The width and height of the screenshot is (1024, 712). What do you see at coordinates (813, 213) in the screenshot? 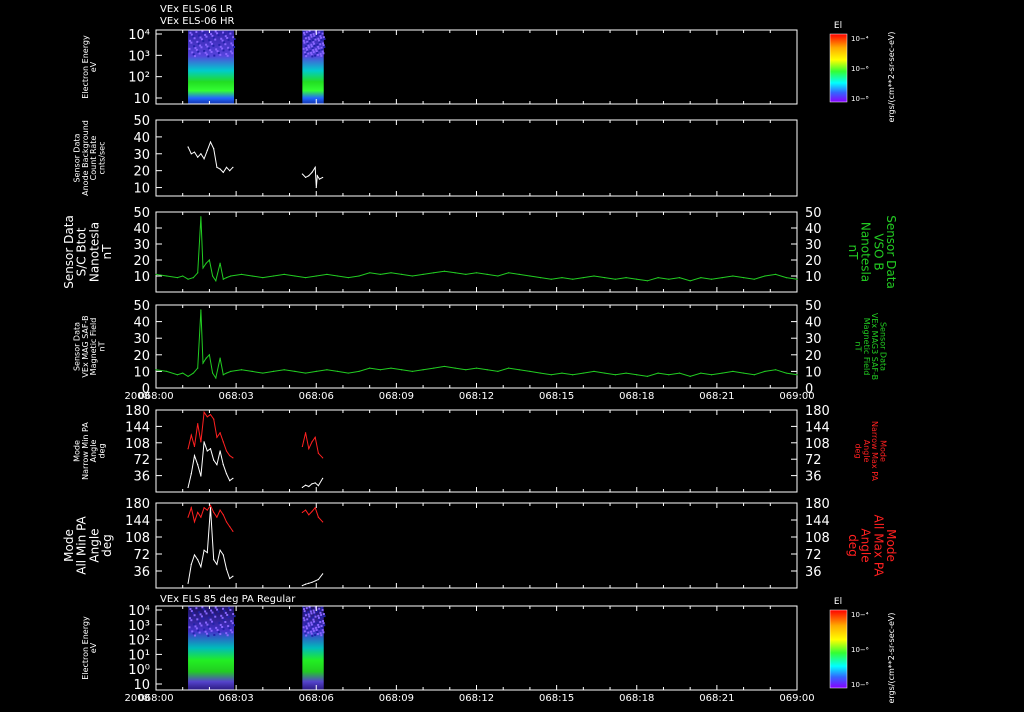
I see `y-tick-label-right: 50` at bounding box center [813, 213].